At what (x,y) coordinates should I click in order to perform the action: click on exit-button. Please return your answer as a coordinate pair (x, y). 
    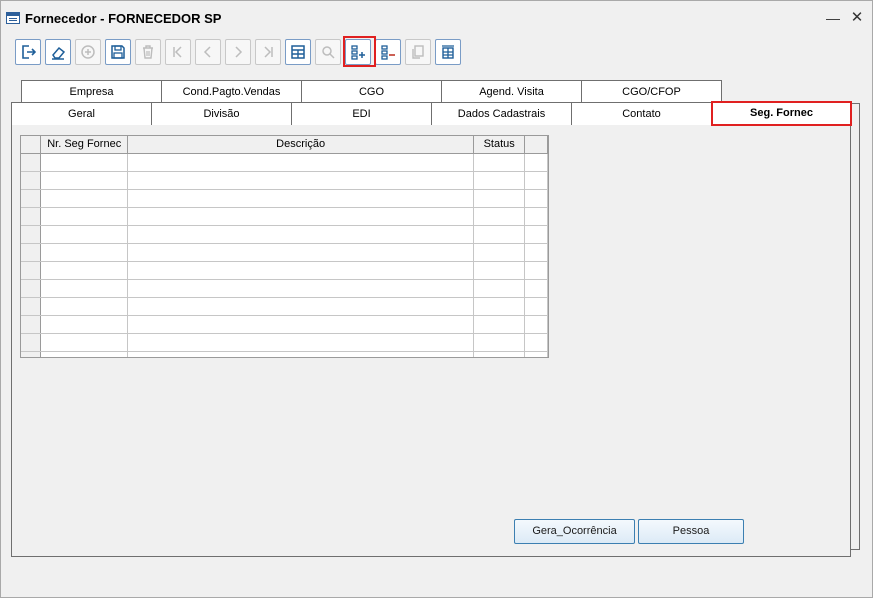
    Looking at the image, I should click on (28, 52).